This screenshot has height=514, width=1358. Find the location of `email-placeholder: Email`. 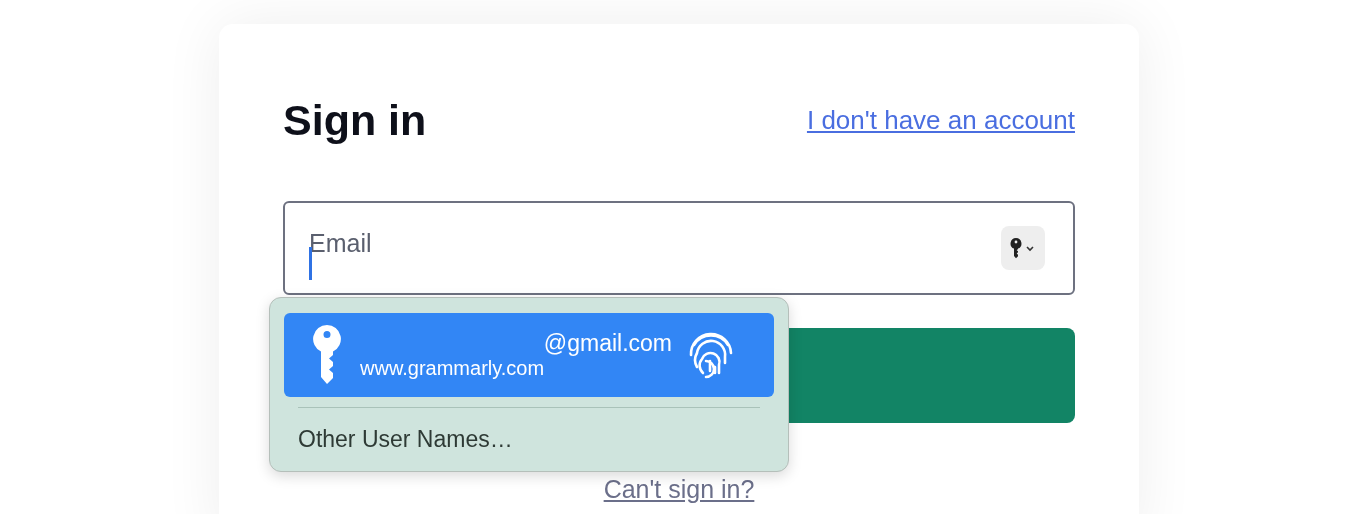

email-placeholder: Email is located at coordinates (341, 243).